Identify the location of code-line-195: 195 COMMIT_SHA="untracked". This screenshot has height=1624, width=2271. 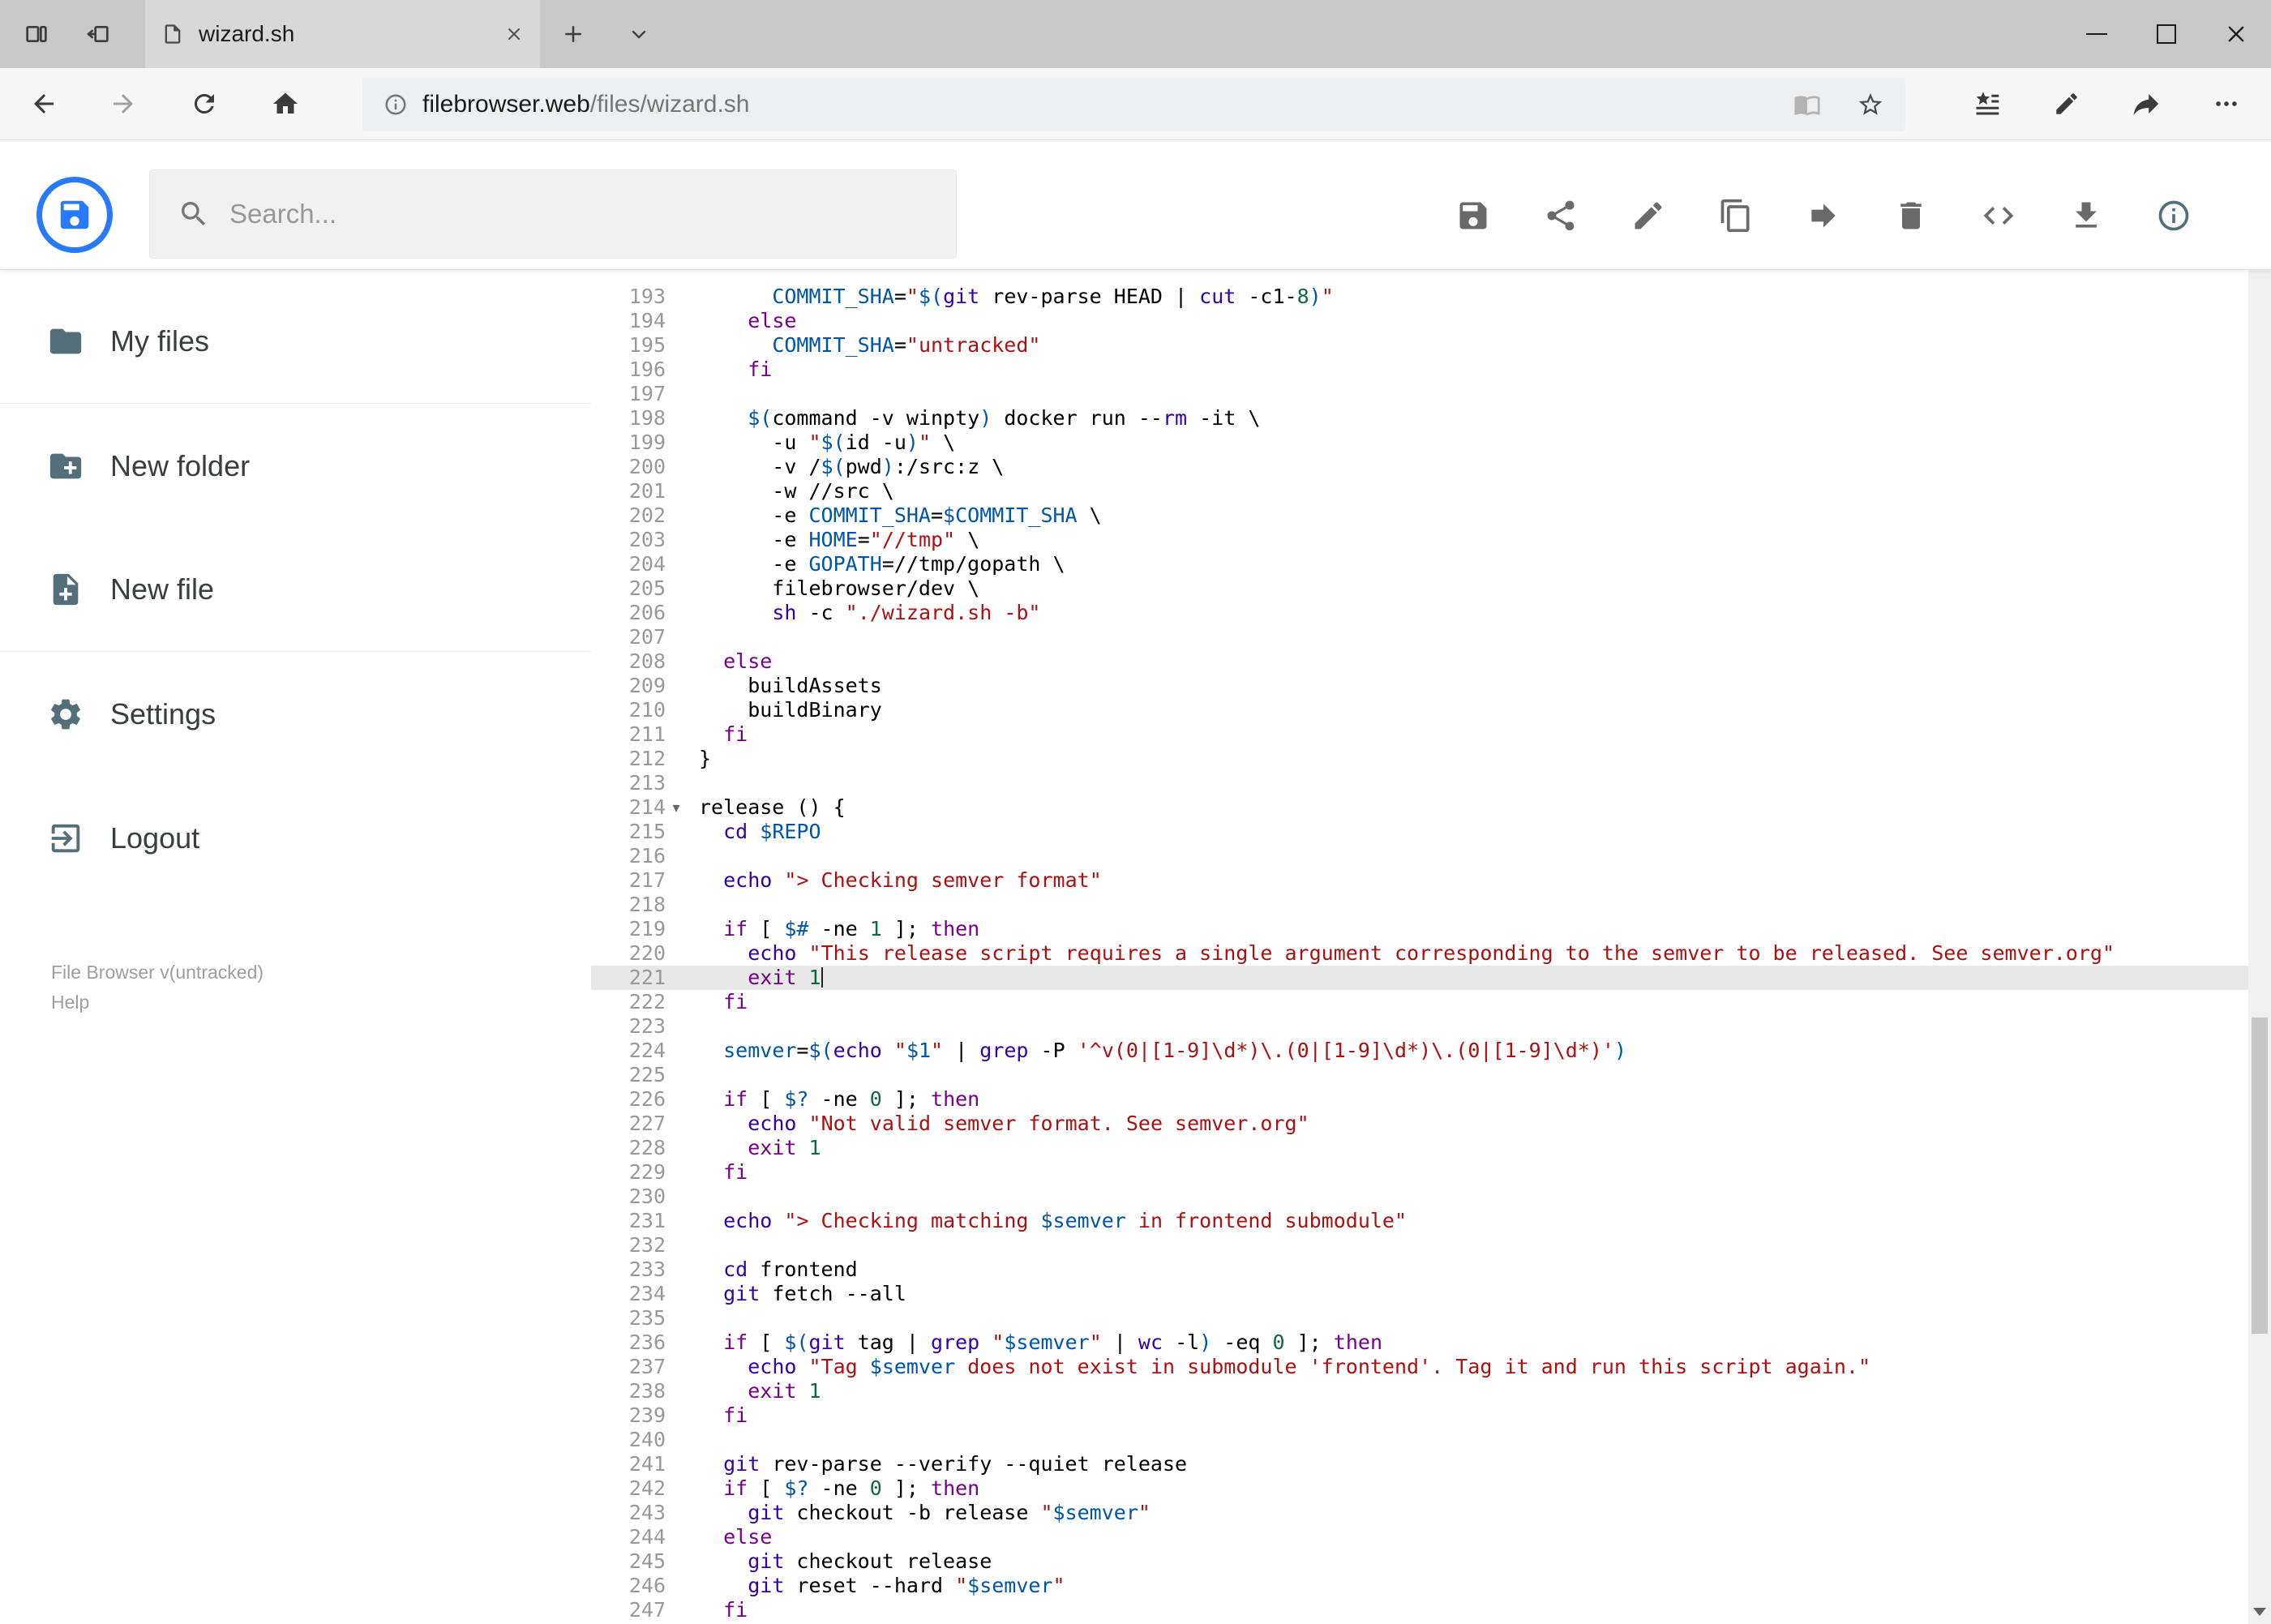
(1420, 346).